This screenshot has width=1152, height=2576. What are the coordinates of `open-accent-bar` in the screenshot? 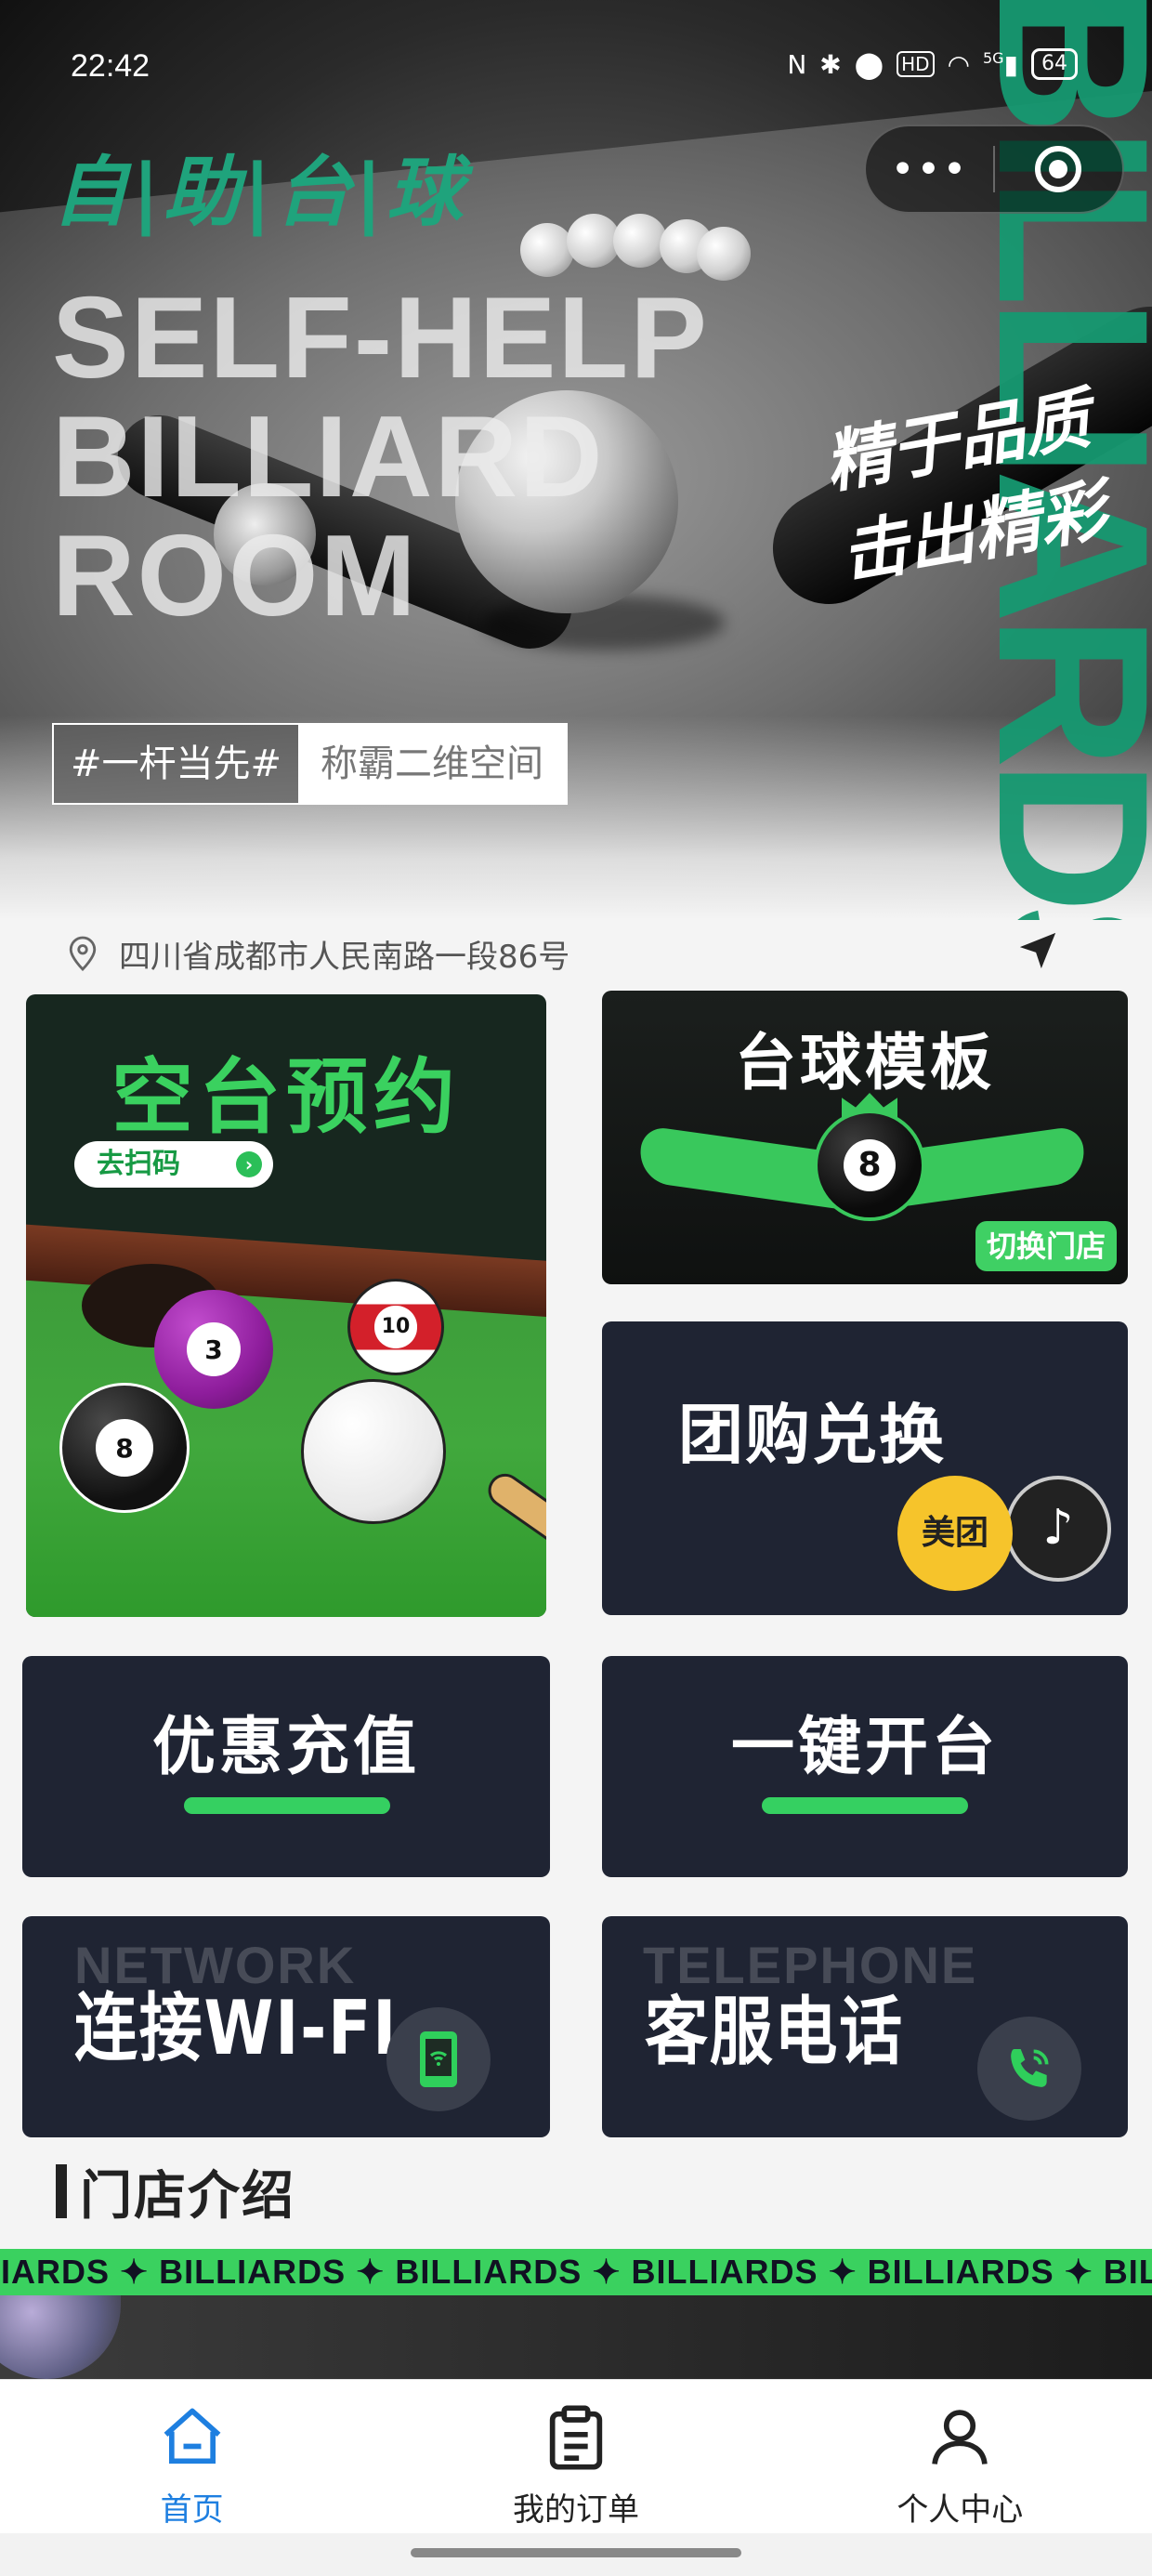 It's located at (865, 1805).